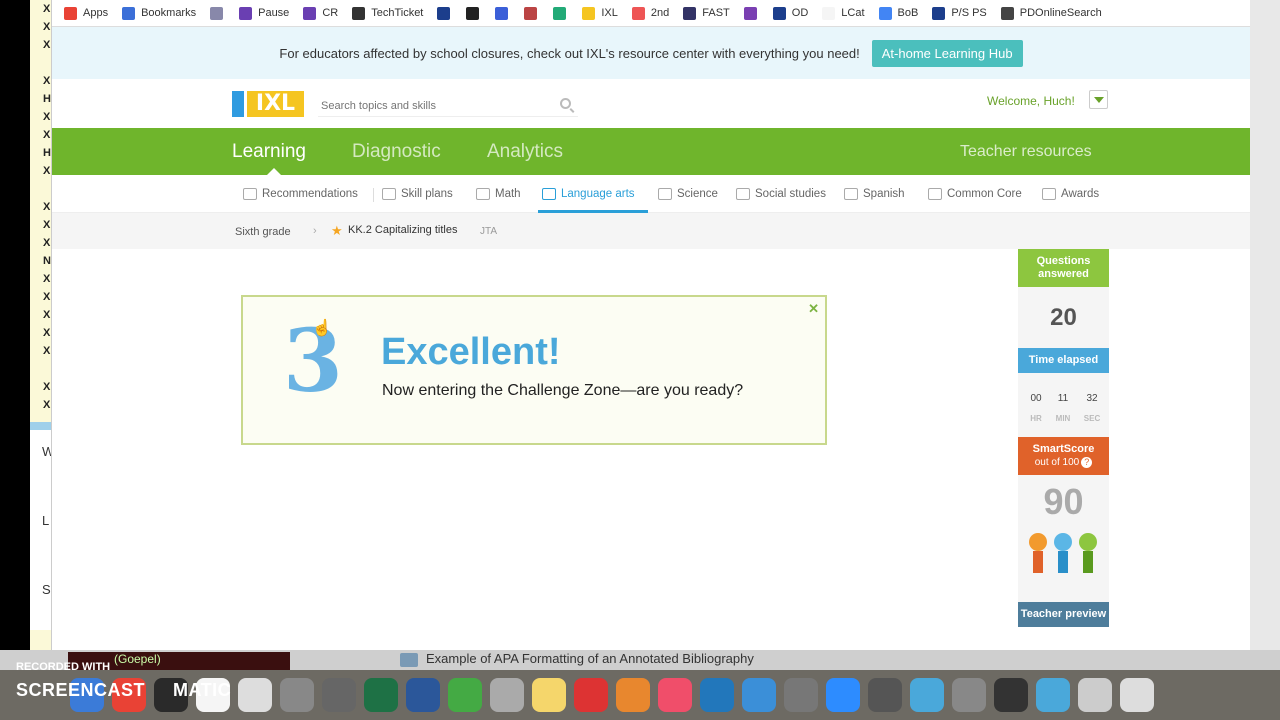 The height and width of the screenshot is (720, 1280). Describe the element at coordinates (1087, 462) in the screenshot. I see `help-icon: ?` at that location.